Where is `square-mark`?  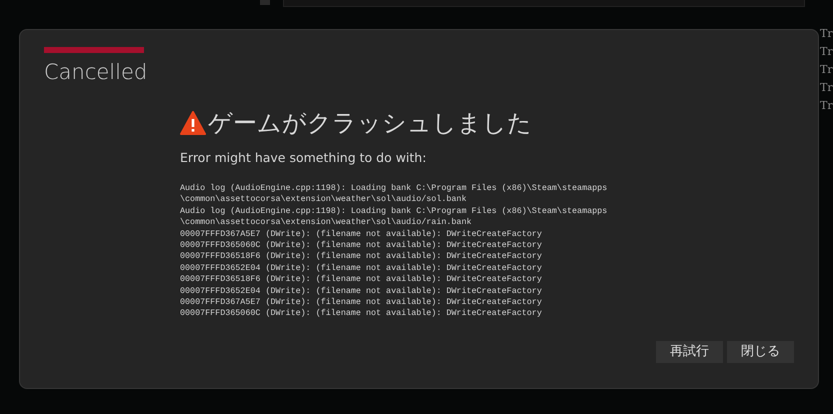
square-mark is located at coordinates (265, 2).